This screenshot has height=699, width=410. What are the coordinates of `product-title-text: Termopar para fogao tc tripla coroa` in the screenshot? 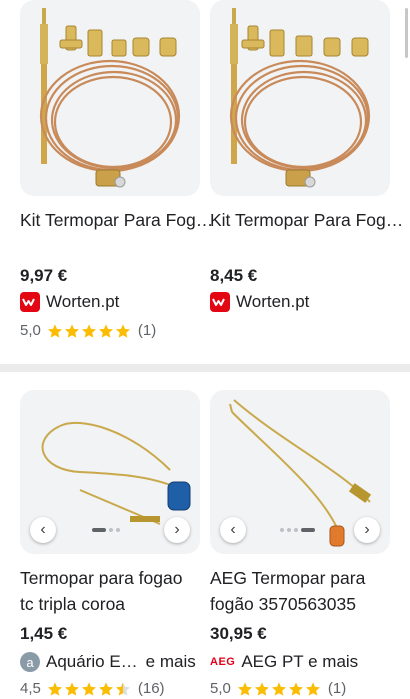 It's located at (101, 591).